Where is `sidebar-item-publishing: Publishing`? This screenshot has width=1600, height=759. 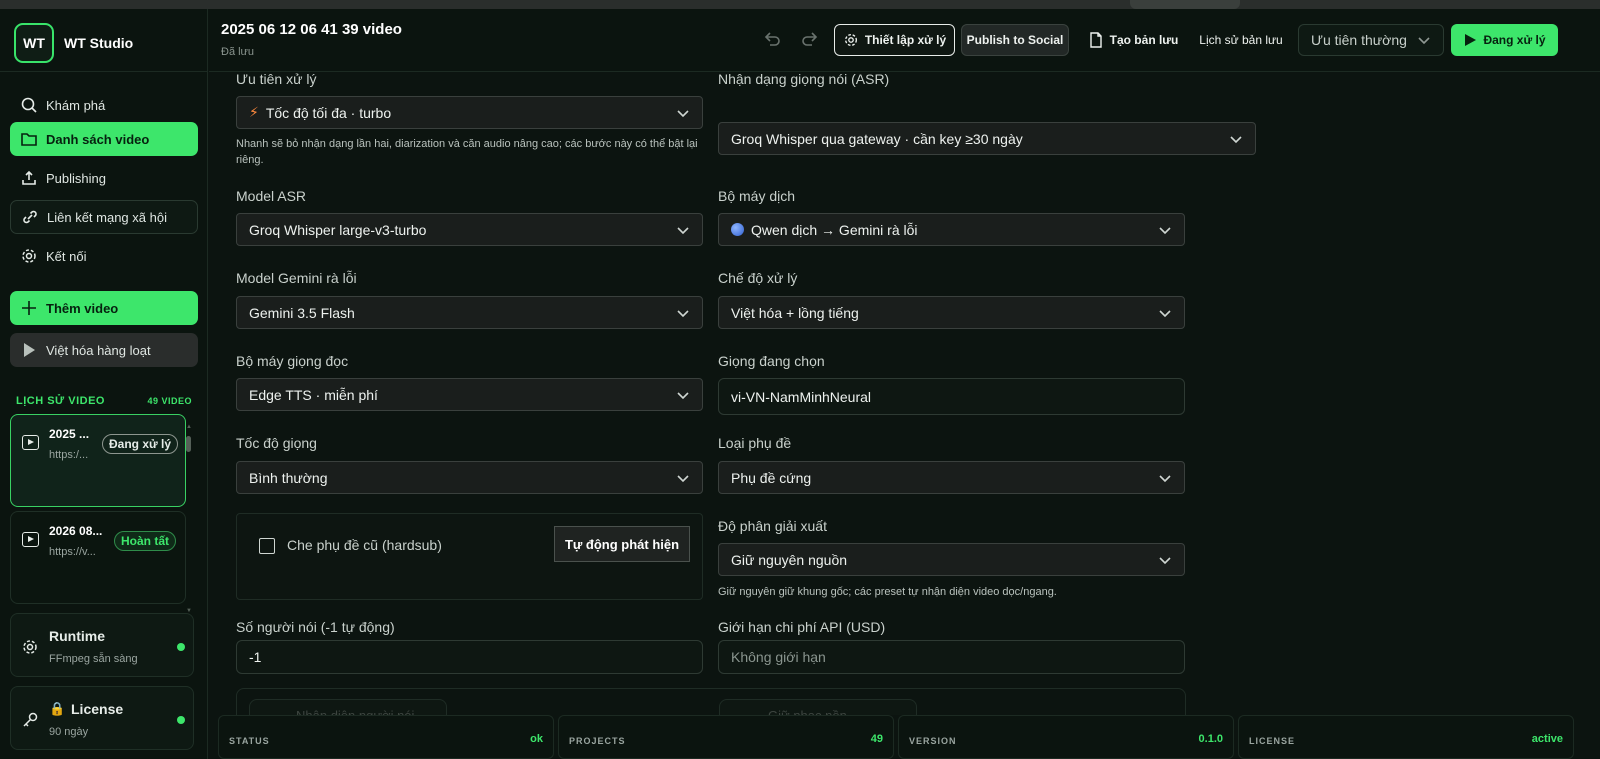
sidebar-item-publishing: Publishing is located at coordinates (104, 178).